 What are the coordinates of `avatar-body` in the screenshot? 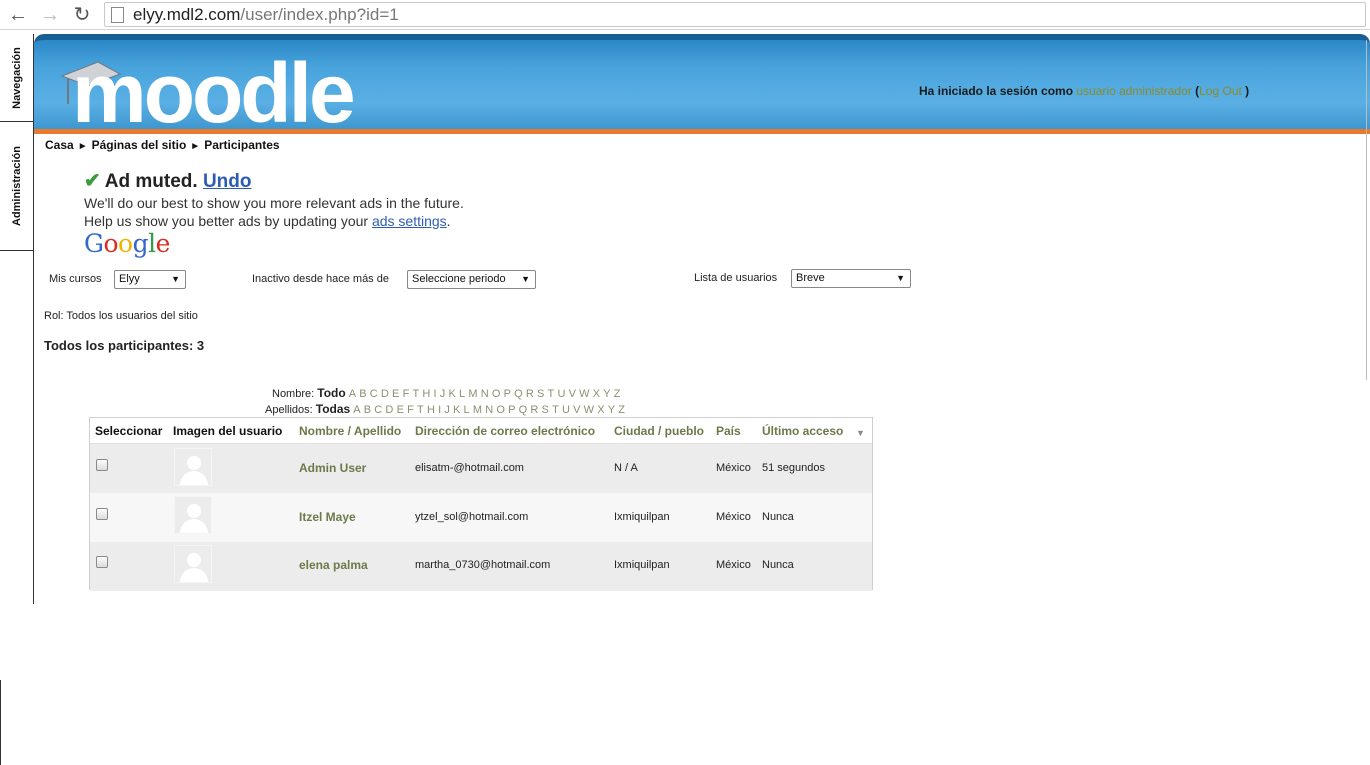 It's located at (194, 575).